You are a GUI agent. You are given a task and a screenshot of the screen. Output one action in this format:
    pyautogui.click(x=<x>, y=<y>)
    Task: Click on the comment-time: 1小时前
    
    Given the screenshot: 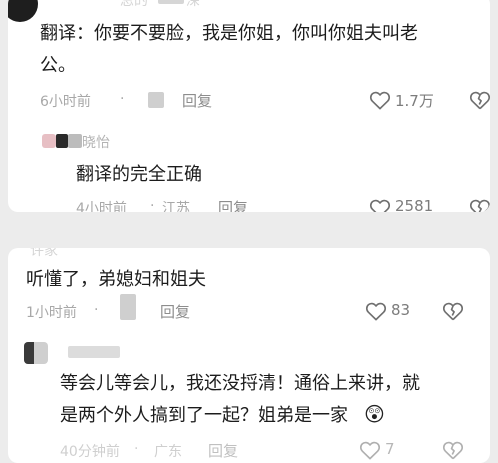 What is the action you would take?
    pyautogui.click(x=51, y=313)
    